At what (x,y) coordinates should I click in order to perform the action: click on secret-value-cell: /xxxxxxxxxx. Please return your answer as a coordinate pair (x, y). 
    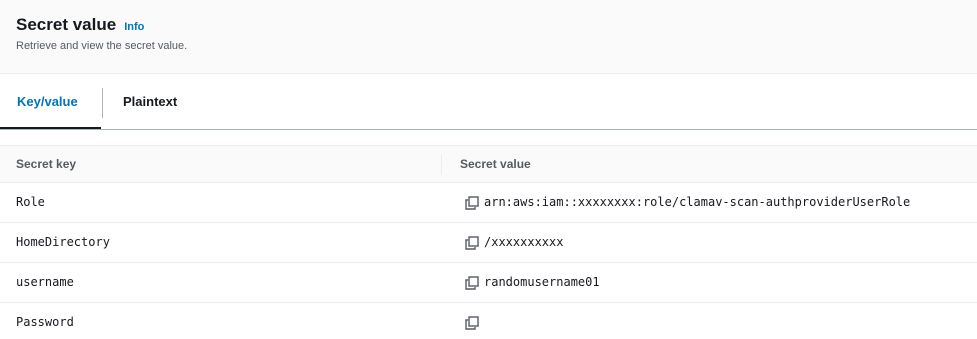
    Looking at the image, I should click on (514, 242).